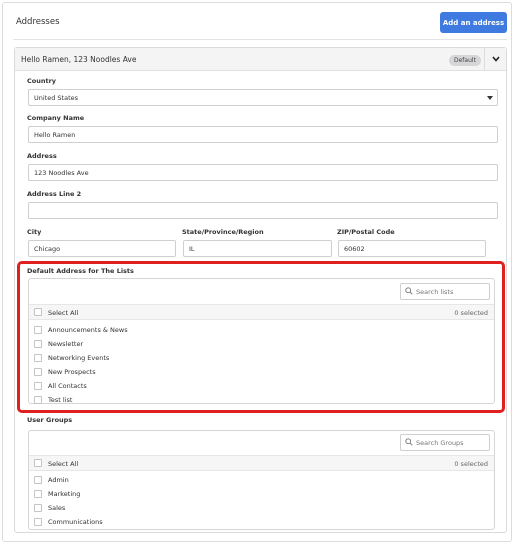 The width and height of the screenshot is (514, 544). What do you see at coordinates (490, 98) in the screenshot?
I see `caret-down-icon` at bounding box center [490, 98].